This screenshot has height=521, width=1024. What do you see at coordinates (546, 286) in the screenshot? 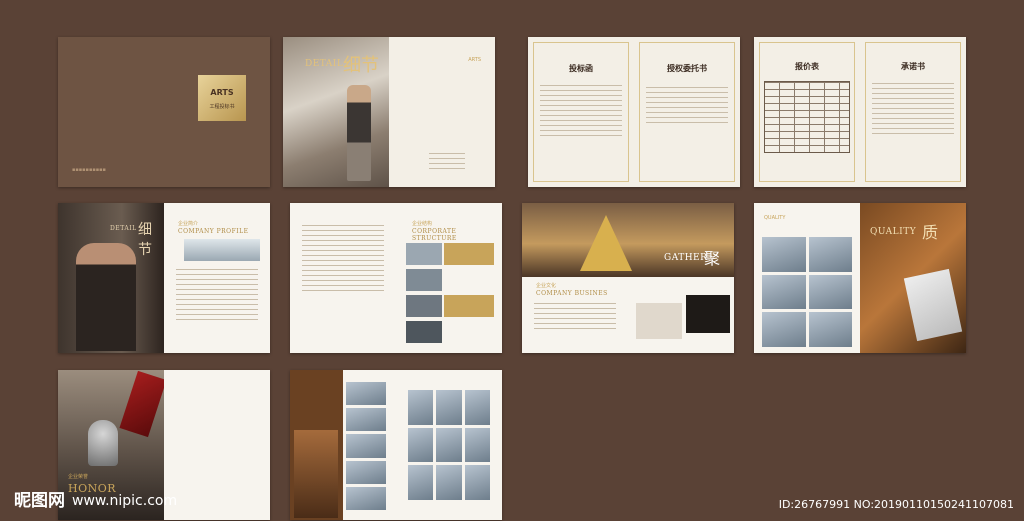
I see `culture-cn: 企业文化` at bounding box center [546, 286].